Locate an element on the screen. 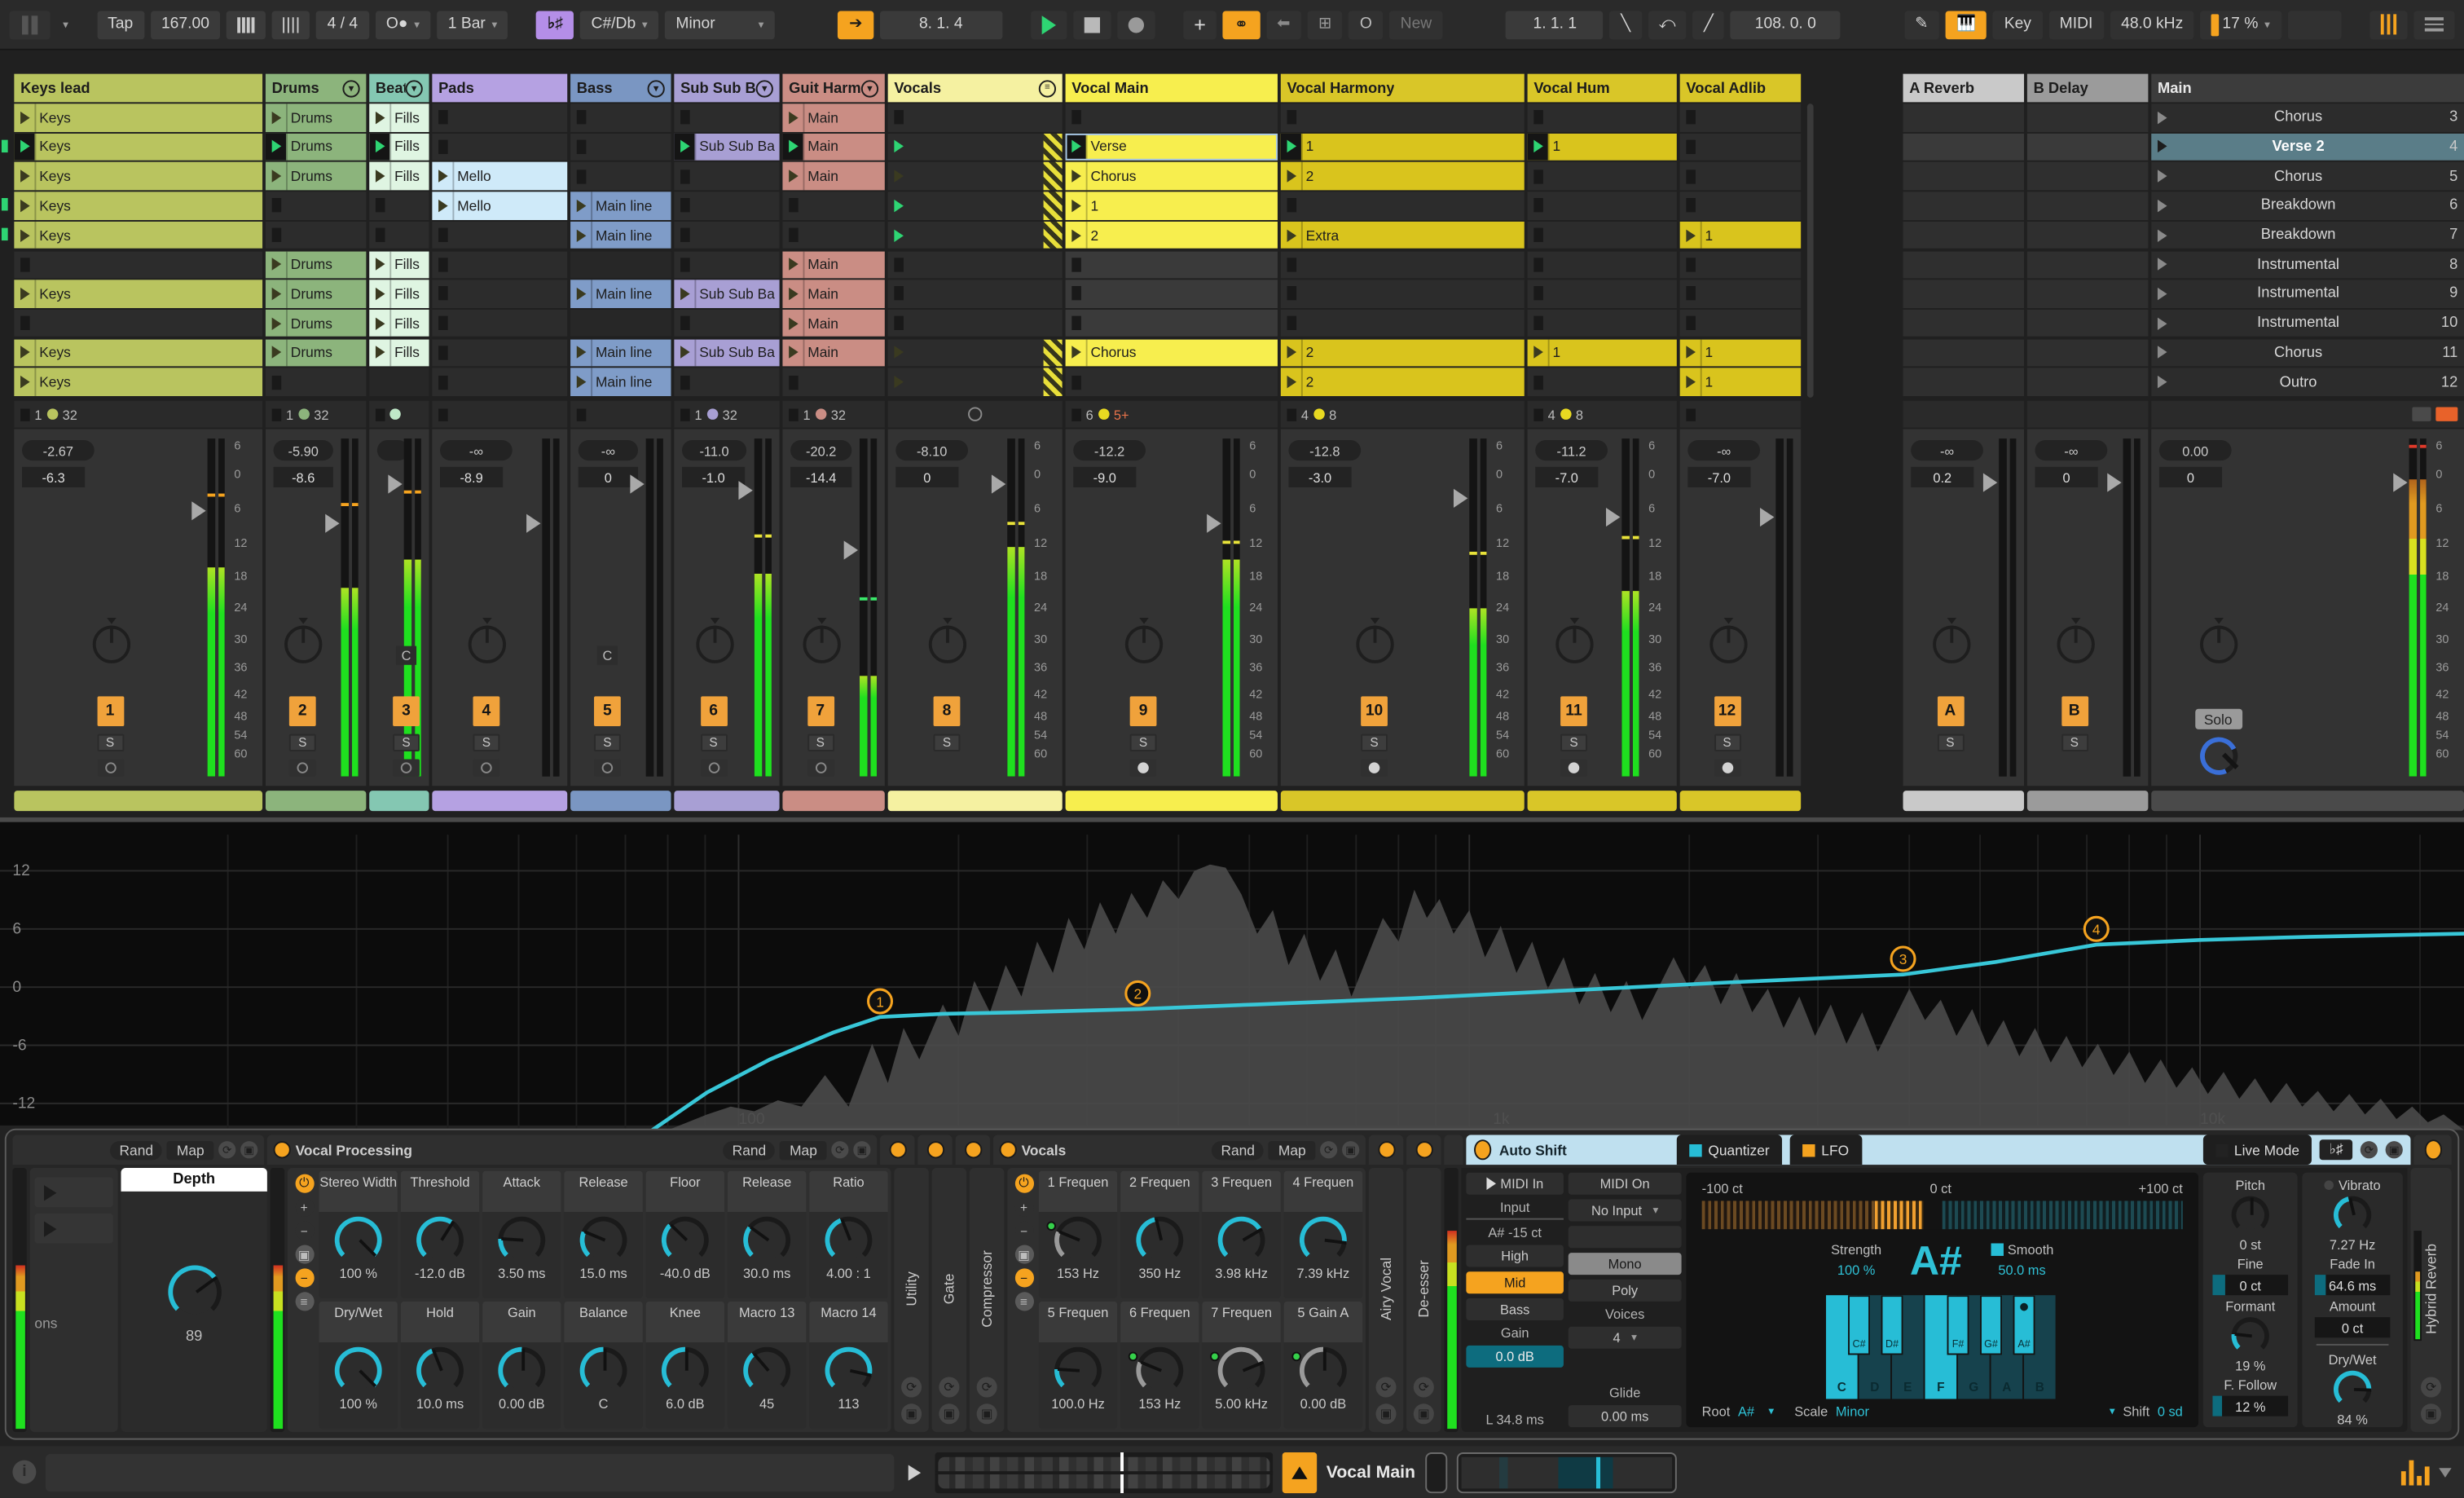  scene-slot: Chorus 11 is located at coordinates (2307, 353).